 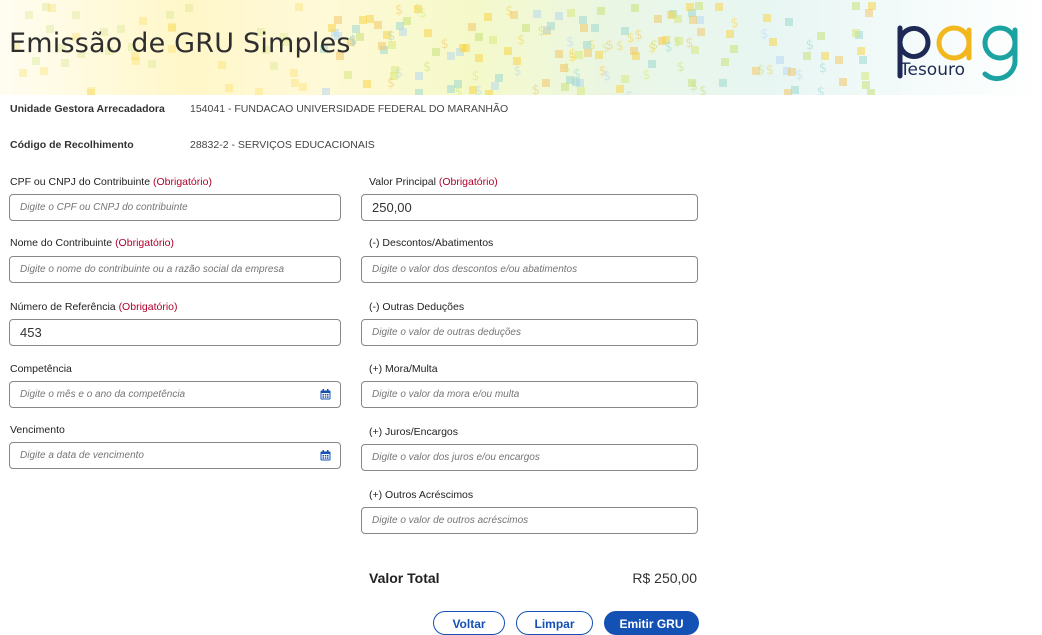 I want to click on cpf-label-text: CPF ou CNPJ do Contribuinte, so click(x=80, y=182).